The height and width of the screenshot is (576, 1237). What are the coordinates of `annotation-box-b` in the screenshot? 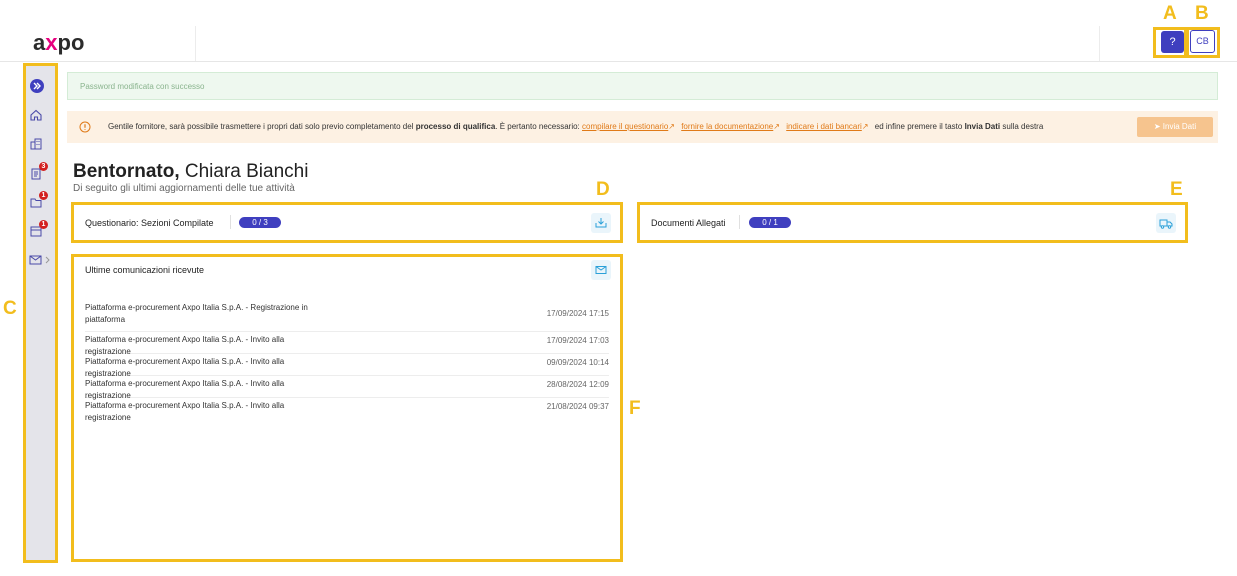 It's located at (1203, 42).